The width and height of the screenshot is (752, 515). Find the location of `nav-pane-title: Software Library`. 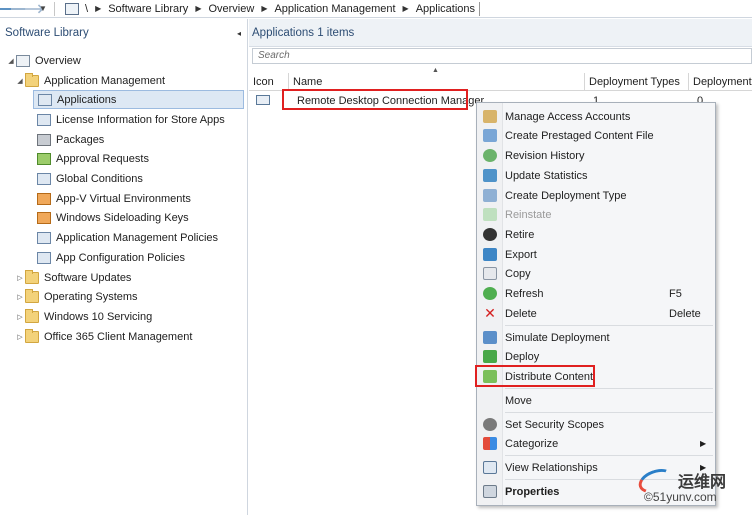

nav-pane-title: Software Library is located at coordinates (47, 33).